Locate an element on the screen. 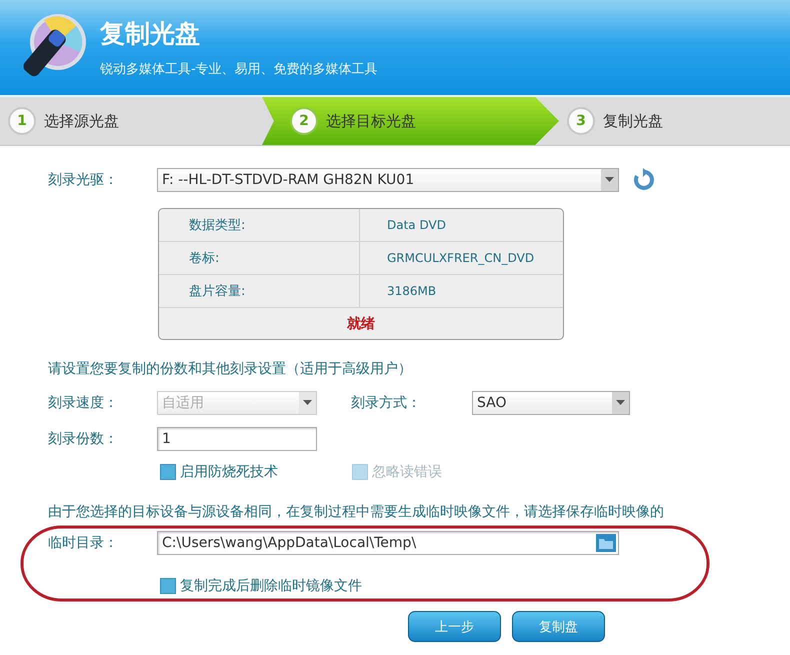  info-value: GRMCULXFRER_CN_DVD is located at coordinates (461, 258).